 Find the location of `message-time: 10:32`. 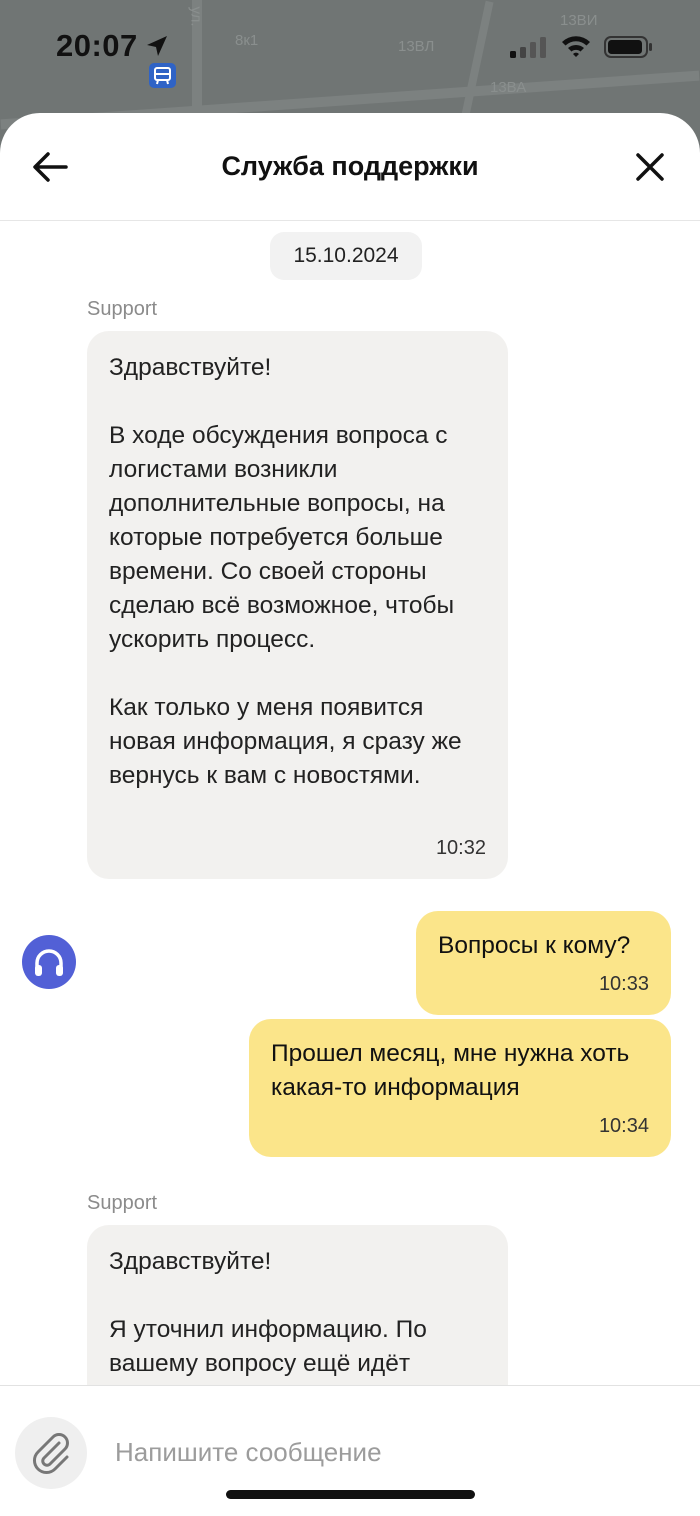

message-time: 10:32 is located at coordinates (460, 848).